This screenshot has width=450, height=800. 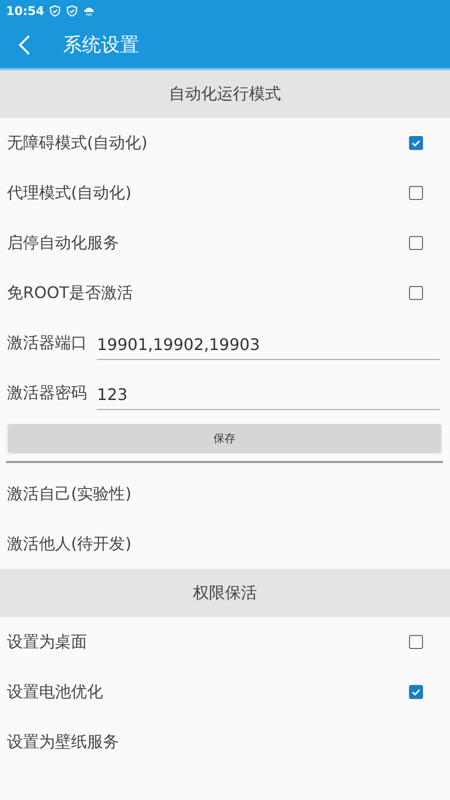 I want to click on save-button: 保存, so click(x=224, y=438).